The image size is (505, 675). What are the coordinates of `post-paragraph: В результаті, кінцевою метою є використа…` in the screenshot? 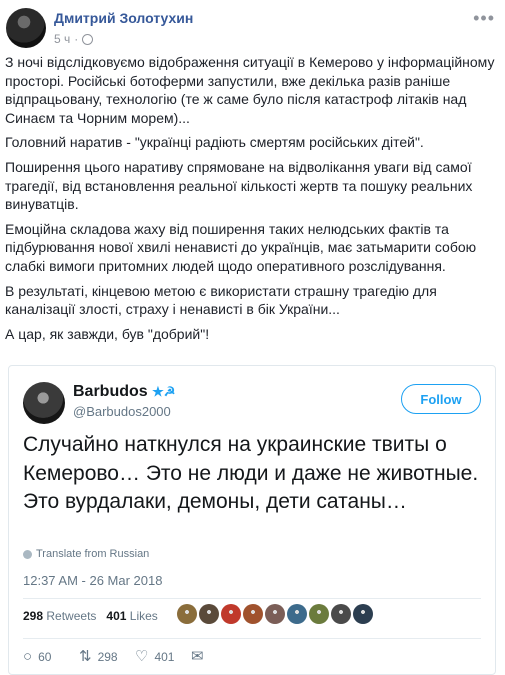 It's located at (221, 300).